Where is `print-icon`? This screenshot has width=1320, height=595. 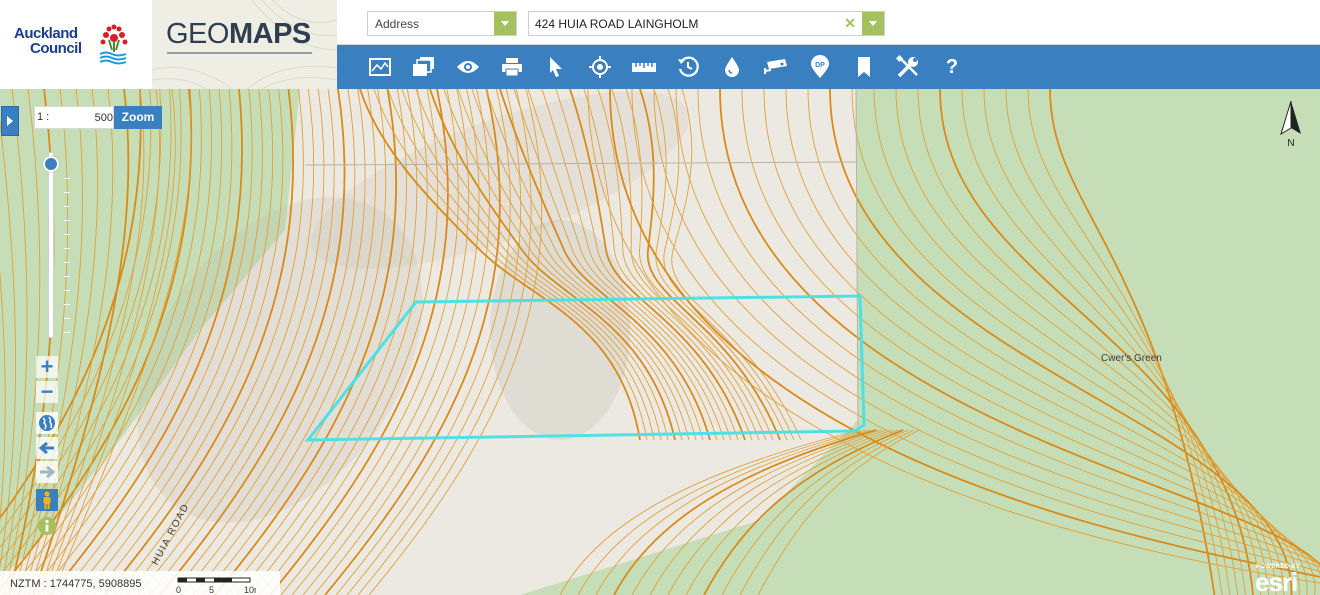
print-icon is located at coordinates (512, 67).